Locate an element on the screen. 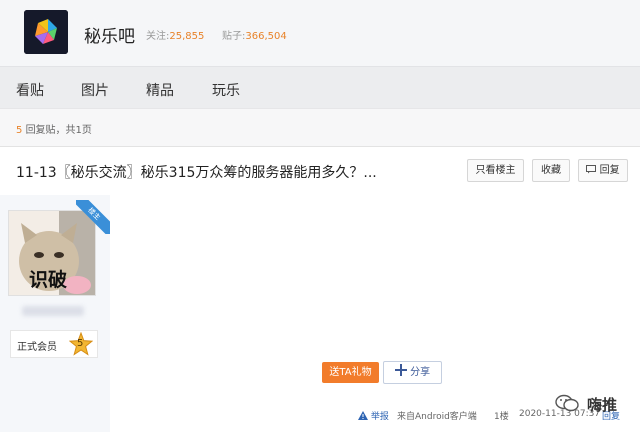  reply-bubble-icon is located at coordinates (592, 170).